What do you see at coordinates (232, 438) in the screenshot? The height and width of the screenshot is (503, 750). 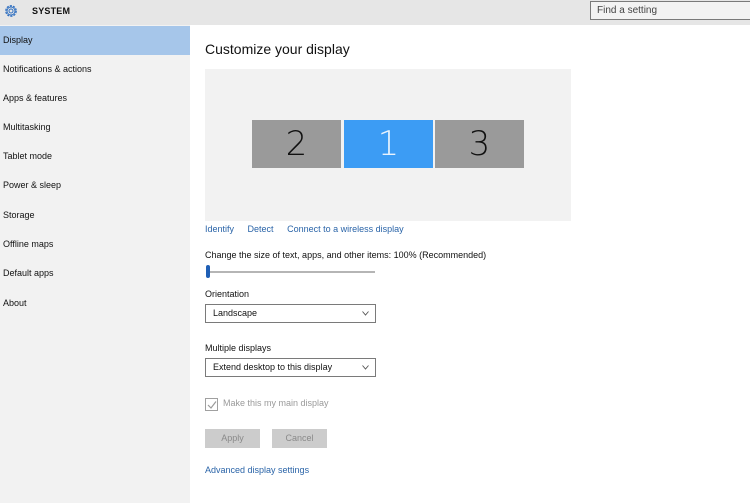 I see `apply-button: Apply` at bounding box center [232, 438].